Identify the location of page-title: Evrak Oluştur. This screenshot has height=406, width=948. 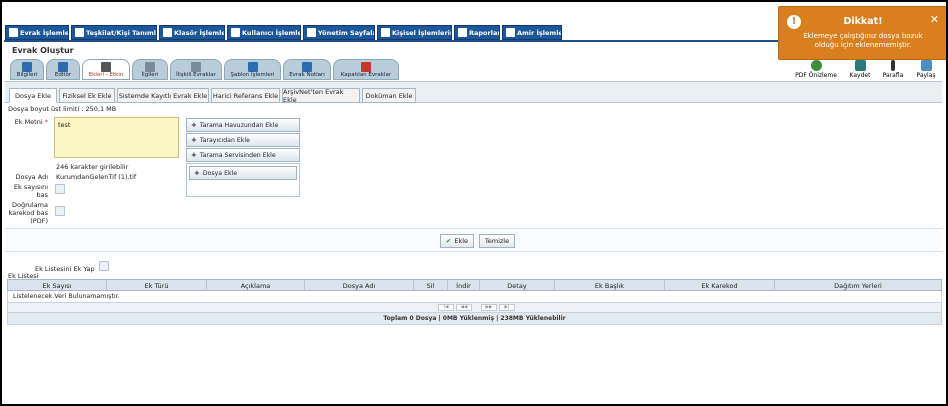
(43, 50).